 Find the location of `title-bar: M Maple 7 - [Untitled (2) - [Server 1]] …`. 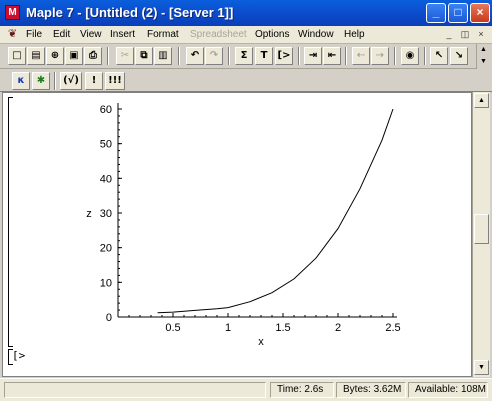

title-bar: M Maple 7 - [Untitled (2) - [Server 1]] … is located at coordinates (246, 13).